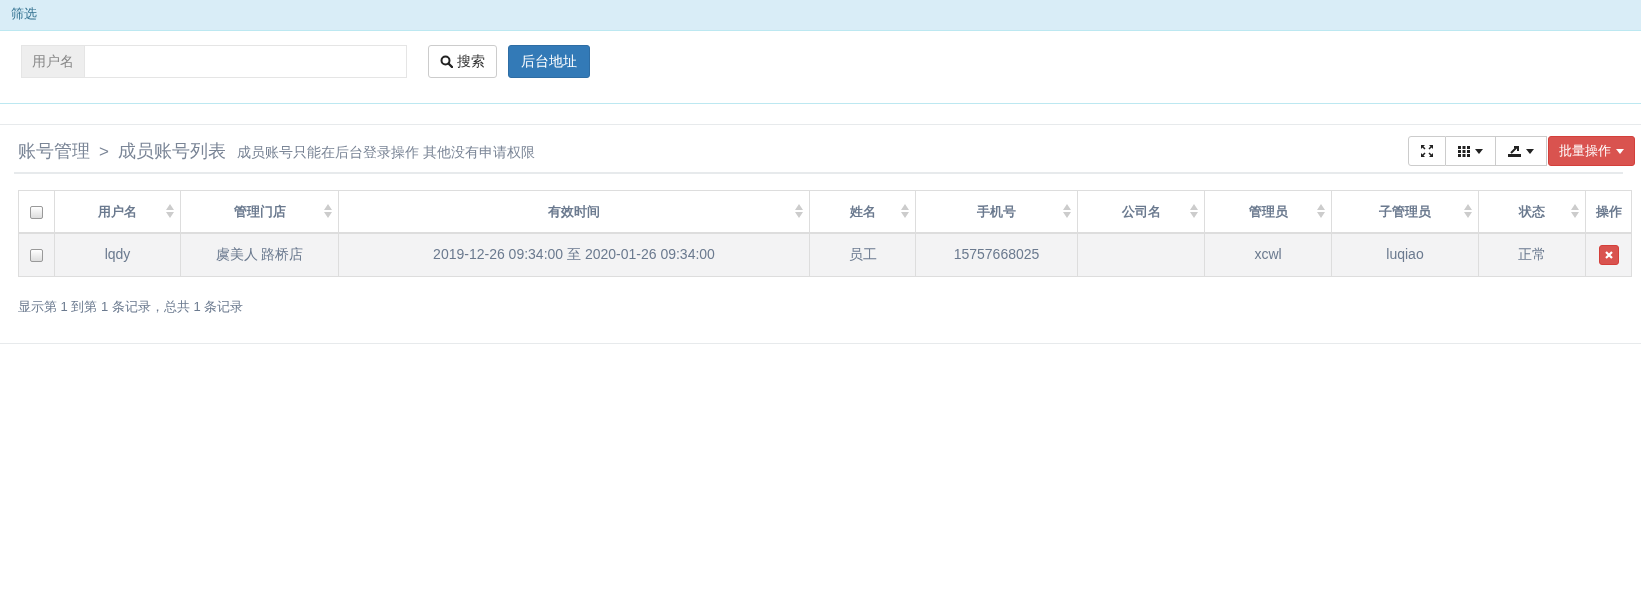 This screenshot has width=1641, height=602. What do you see at coordinates (996, 211) in the screenshot?
I see `column-header: 手机号` at bounding box center [996, 211].